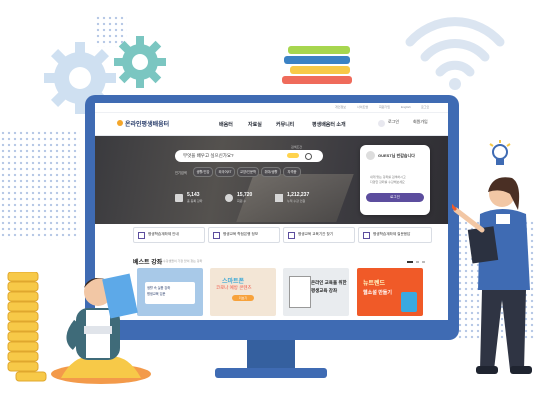 The width and height of the screenshot is (544, 397). I want to click on keyword-chip: 교양/인문학, so click(248, 172).